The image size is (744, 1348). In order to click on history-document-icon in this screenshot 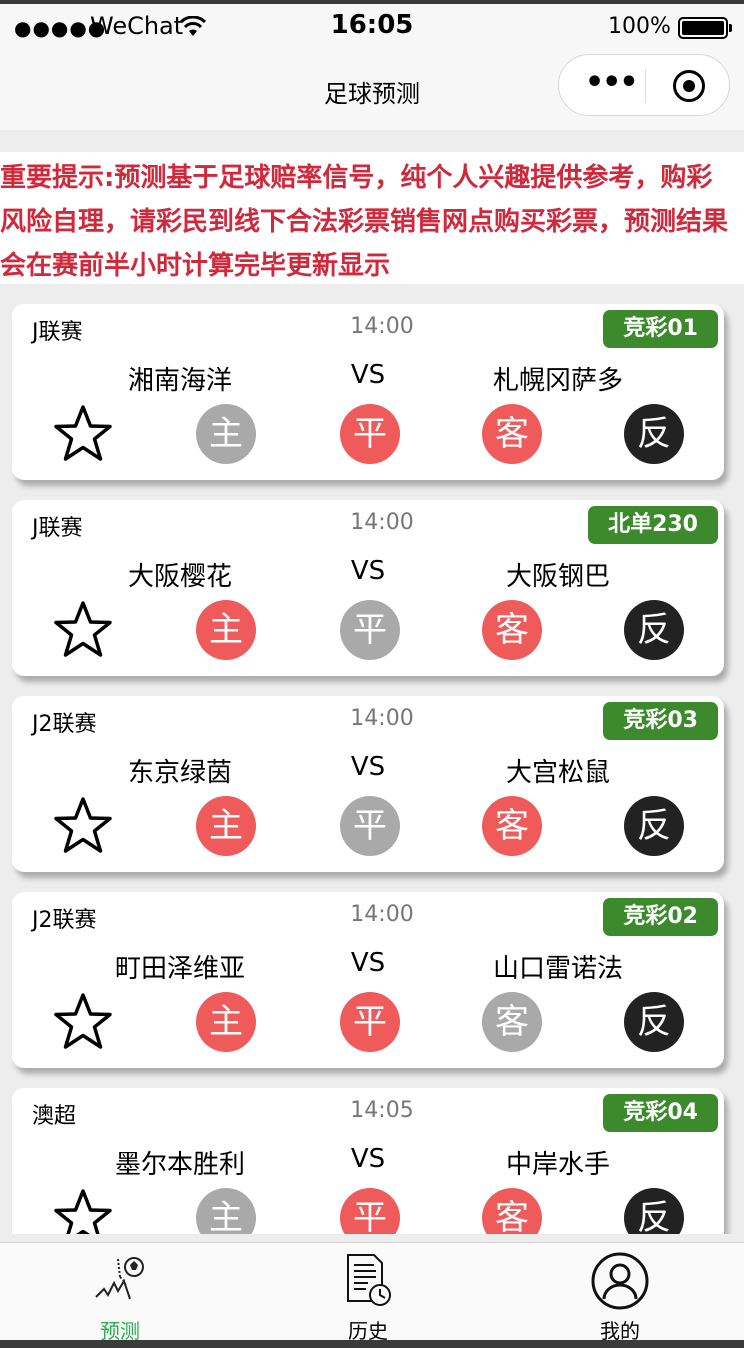, I will do `click(369, 1280)`.